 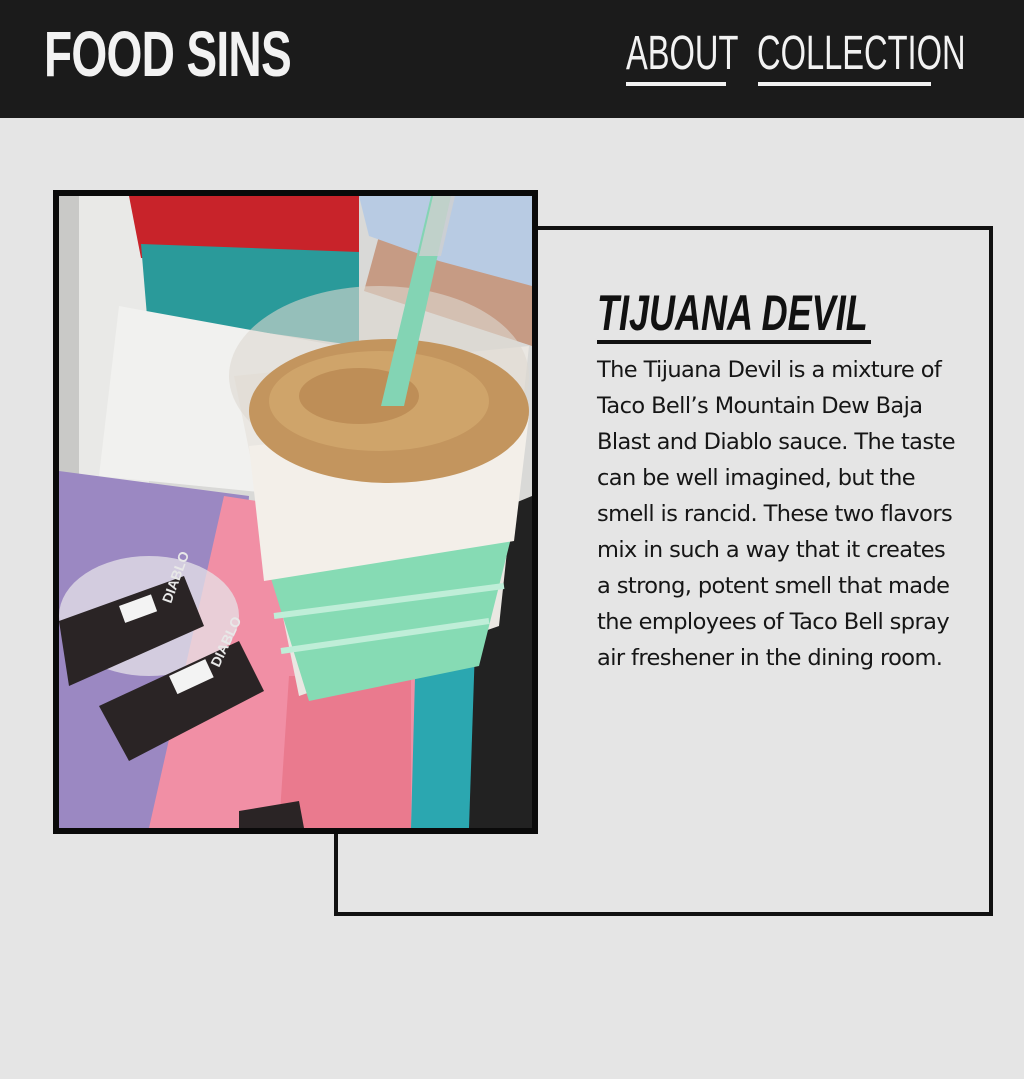 I want to click on nav-about-underline, so click(x=676, y=84).